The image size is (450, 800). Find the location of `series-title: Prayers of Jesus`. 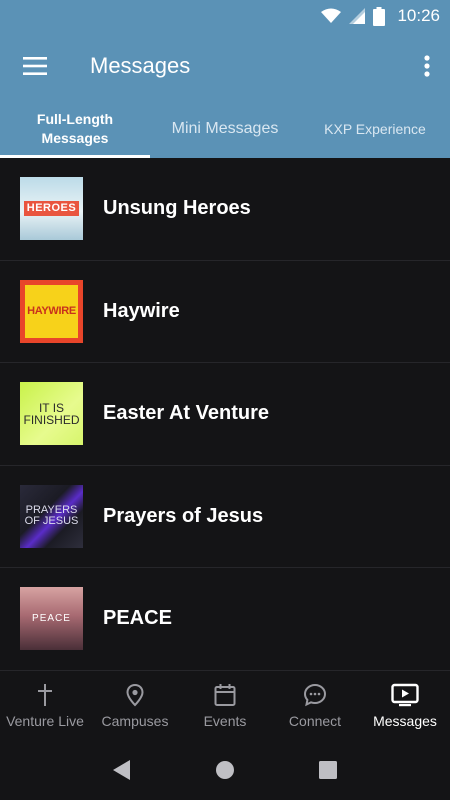

series-title: Prayers of Jesus is located at coordinates (183, 515).